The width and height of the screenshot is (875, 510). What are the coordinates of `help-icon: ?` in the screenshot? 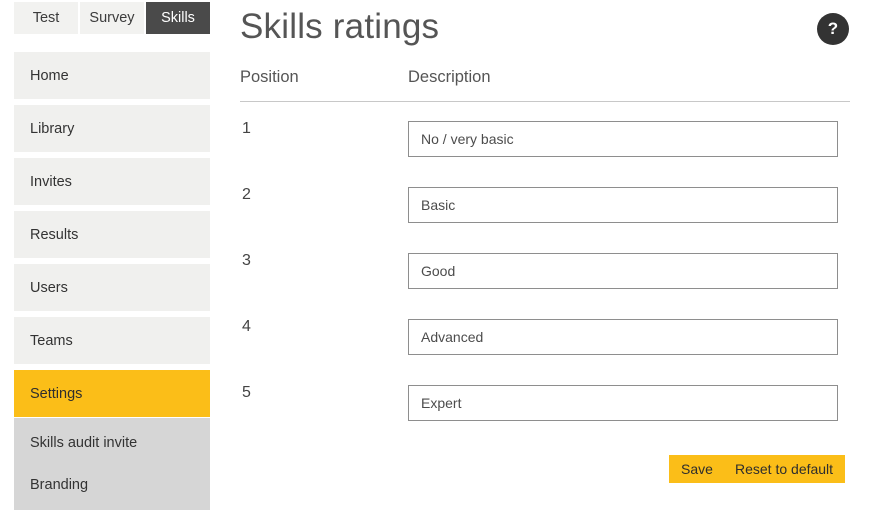 It's located at (833, 29).